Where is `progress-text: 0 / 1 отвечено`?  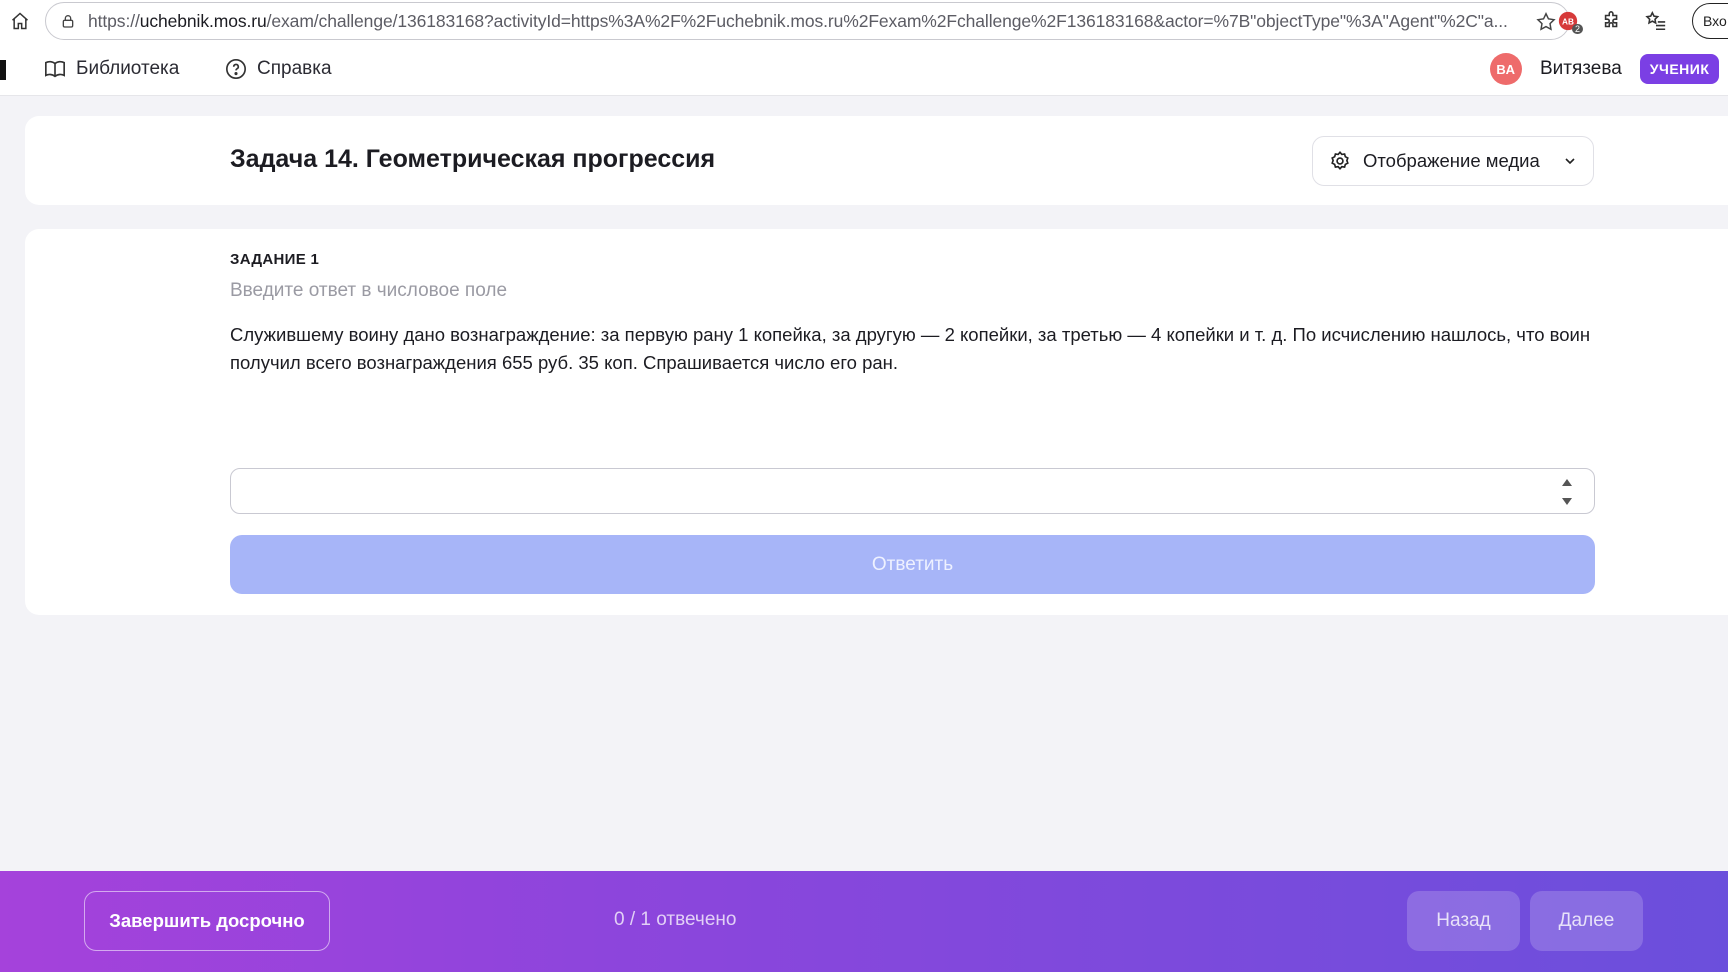 progress-text: 0 / 1 отвечено is located at coordinates (675, 919).